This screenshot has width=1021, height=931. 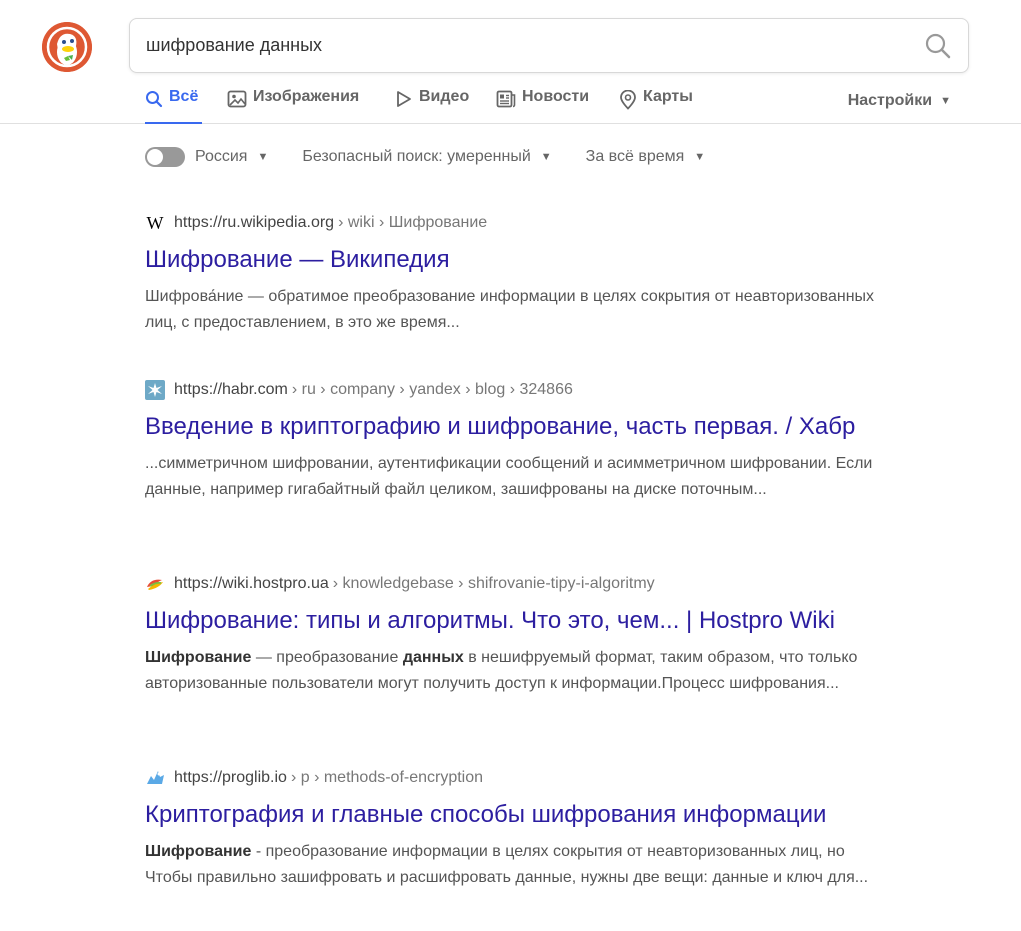 I want to click on search-input, so click(x=526, y=45).